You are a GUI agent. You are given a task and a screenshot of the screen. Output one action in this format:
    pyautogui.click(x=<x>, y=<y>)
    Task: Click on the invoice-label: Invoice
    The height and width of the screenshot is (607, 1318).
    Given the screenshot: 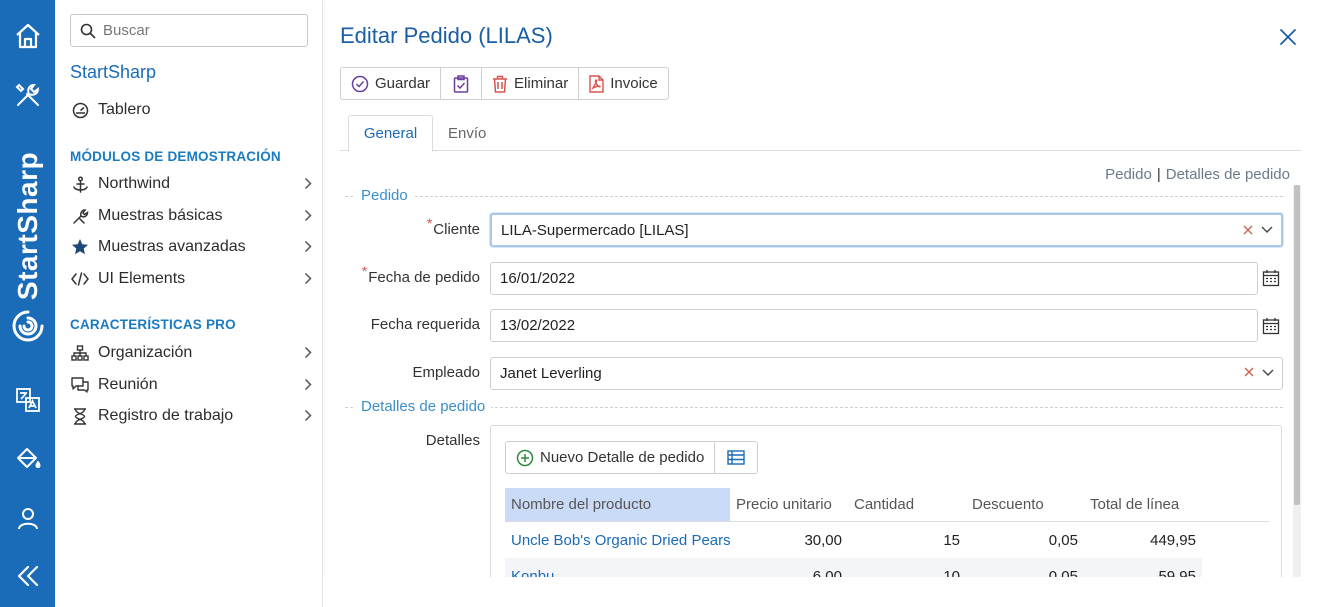 What is the action you would take?
    pyautogui.click(x=634, y=83)
    